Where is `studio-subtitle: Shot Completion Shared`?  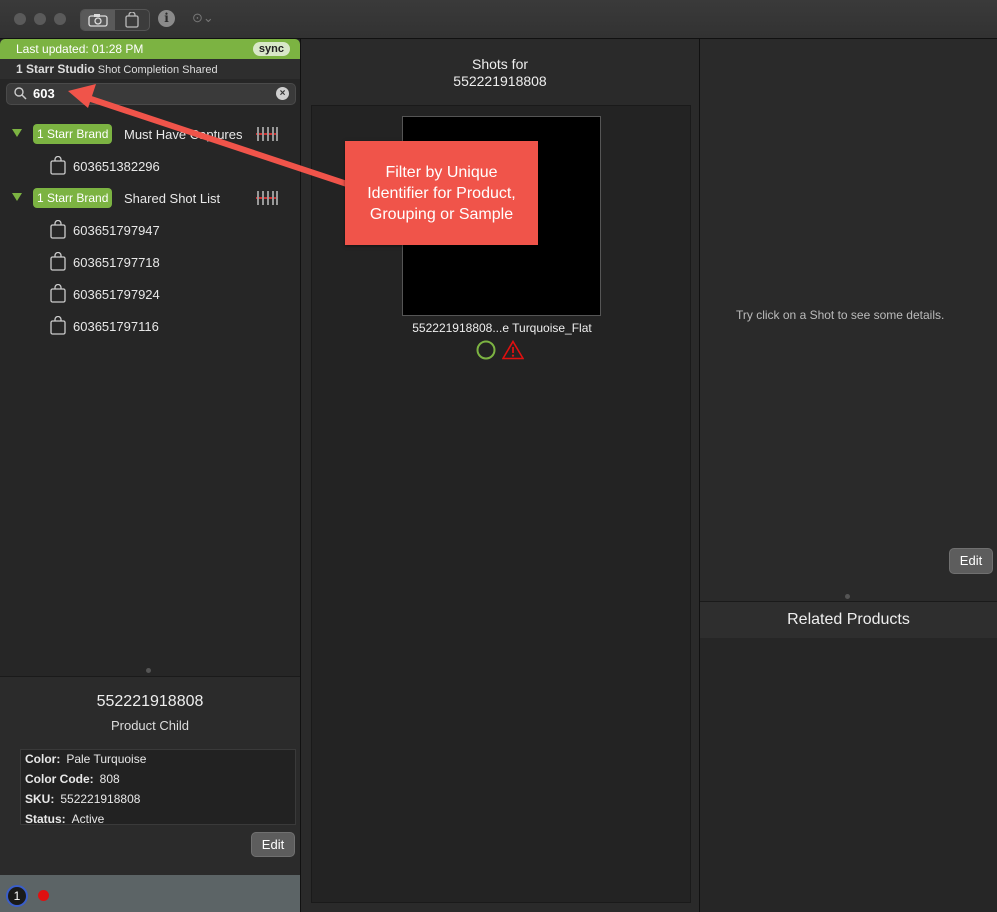 studio-subtitle: Shot Completion Shared is located at coordinates (157, 70).